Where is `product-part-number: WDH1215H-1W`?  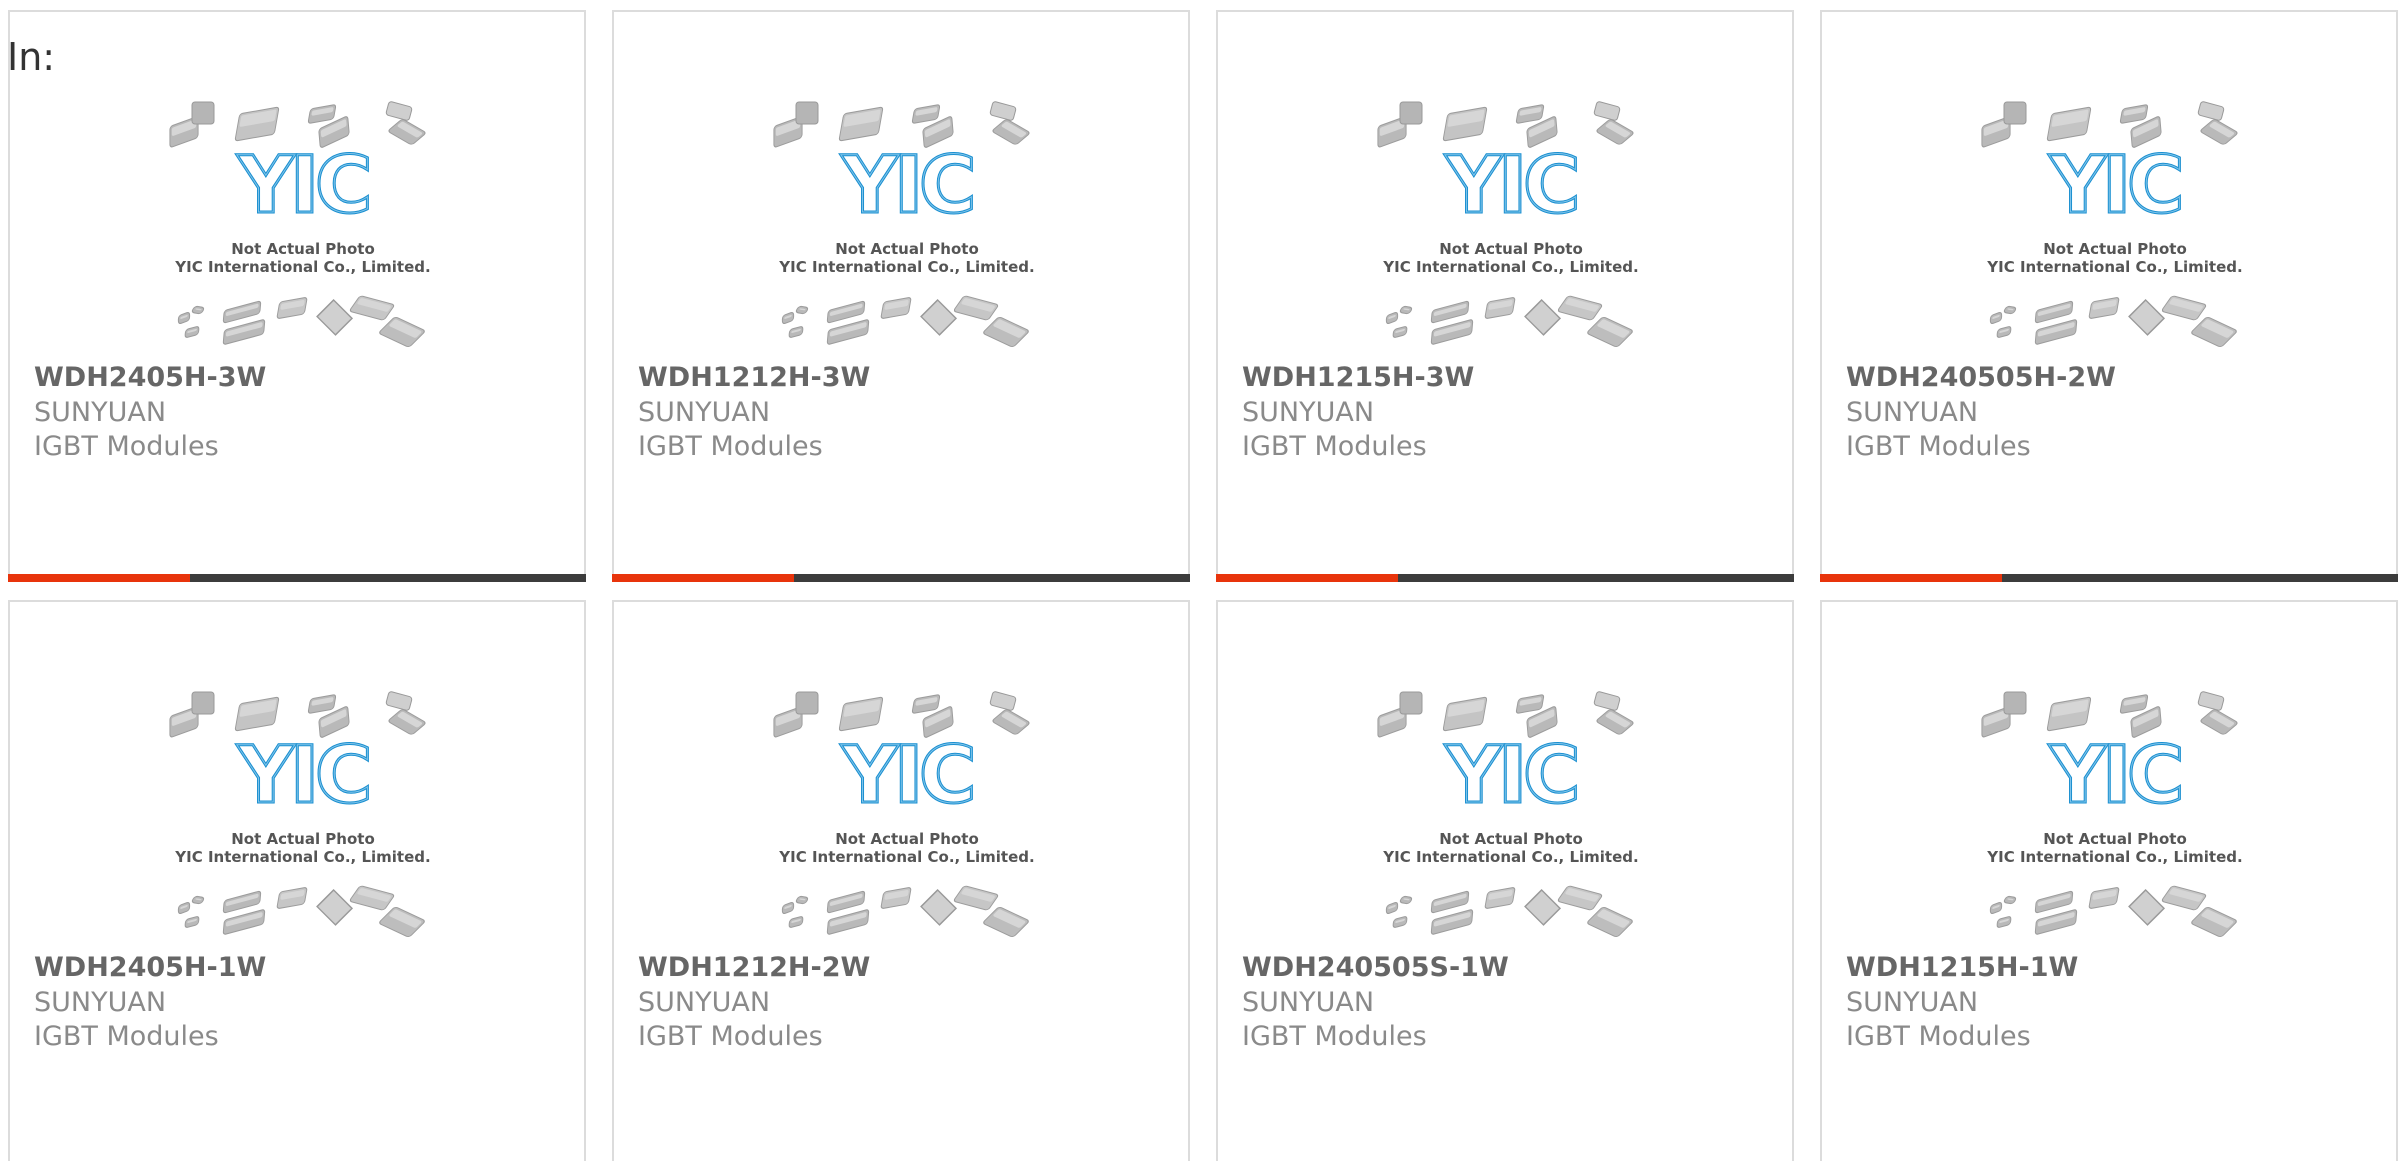
product-part-number: WDH1215H-1W is located at coordinates (1962, 967).